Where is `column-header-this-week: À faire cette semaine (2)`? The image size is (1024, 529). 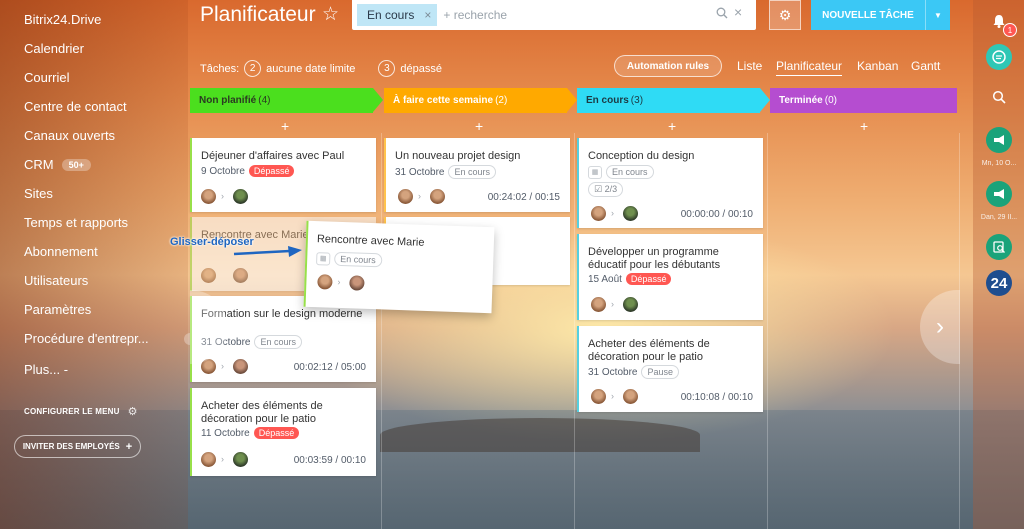 column-header-this-week: À faire cette semaine (2) is located at coordinates (480, 100).